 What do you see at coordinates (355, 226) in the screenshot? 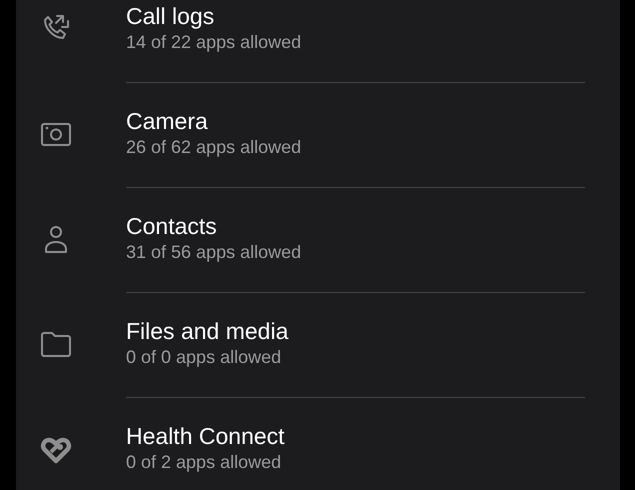
I see `permission-title: Contacts` at bounding box center [355, 226].